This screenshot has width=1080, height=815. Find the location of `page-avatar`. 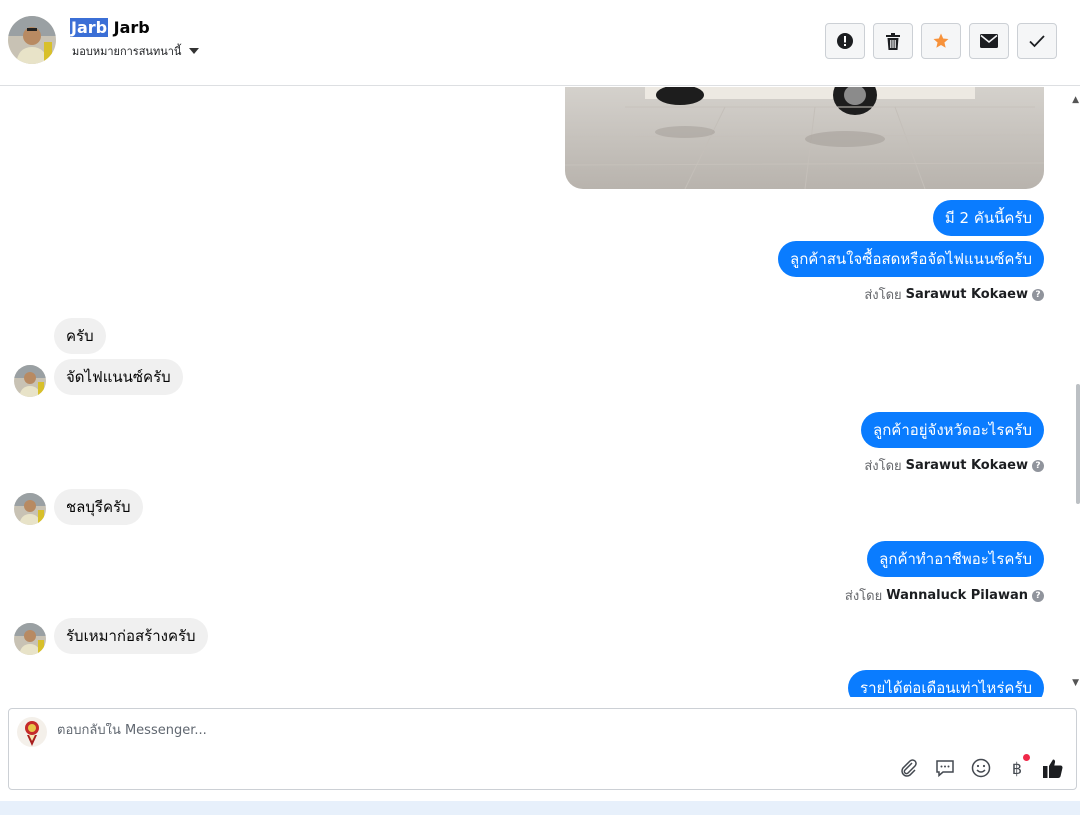

page-avatar is located at coordinates (32, 732).